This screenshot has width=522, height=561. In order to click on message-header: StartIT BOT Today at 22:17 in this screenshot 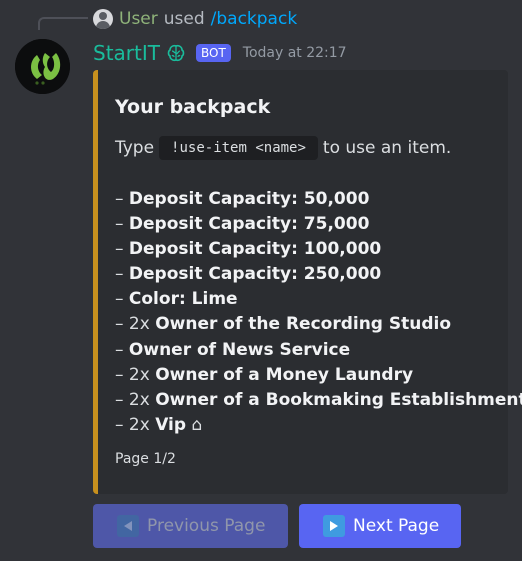, I will do `click(220, 53)`.